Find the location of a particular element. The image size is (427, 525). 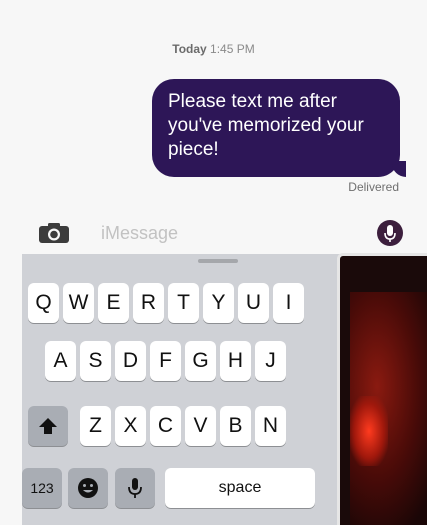

dictation-icon is located at coordinates (135, 488).